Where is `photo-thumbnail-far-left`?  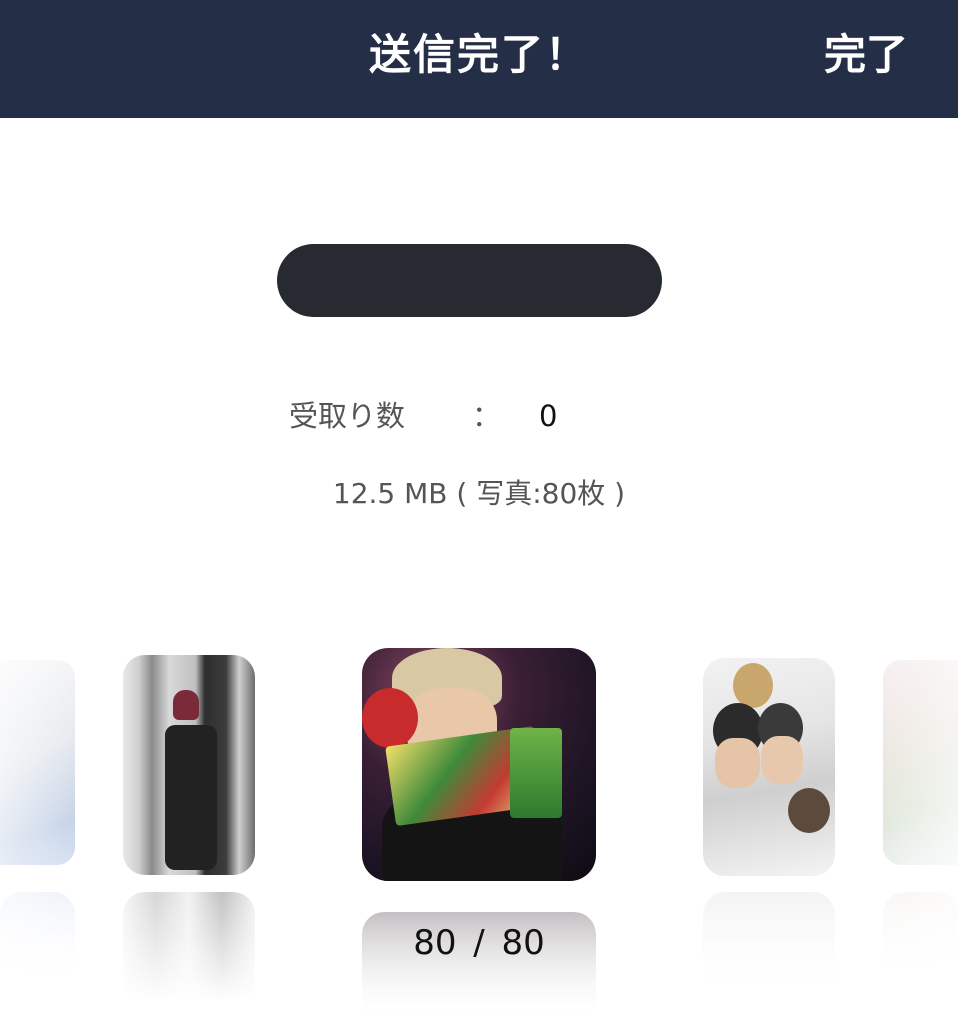
photo-thumbnail-far-left is located at coordinates (37, 762).